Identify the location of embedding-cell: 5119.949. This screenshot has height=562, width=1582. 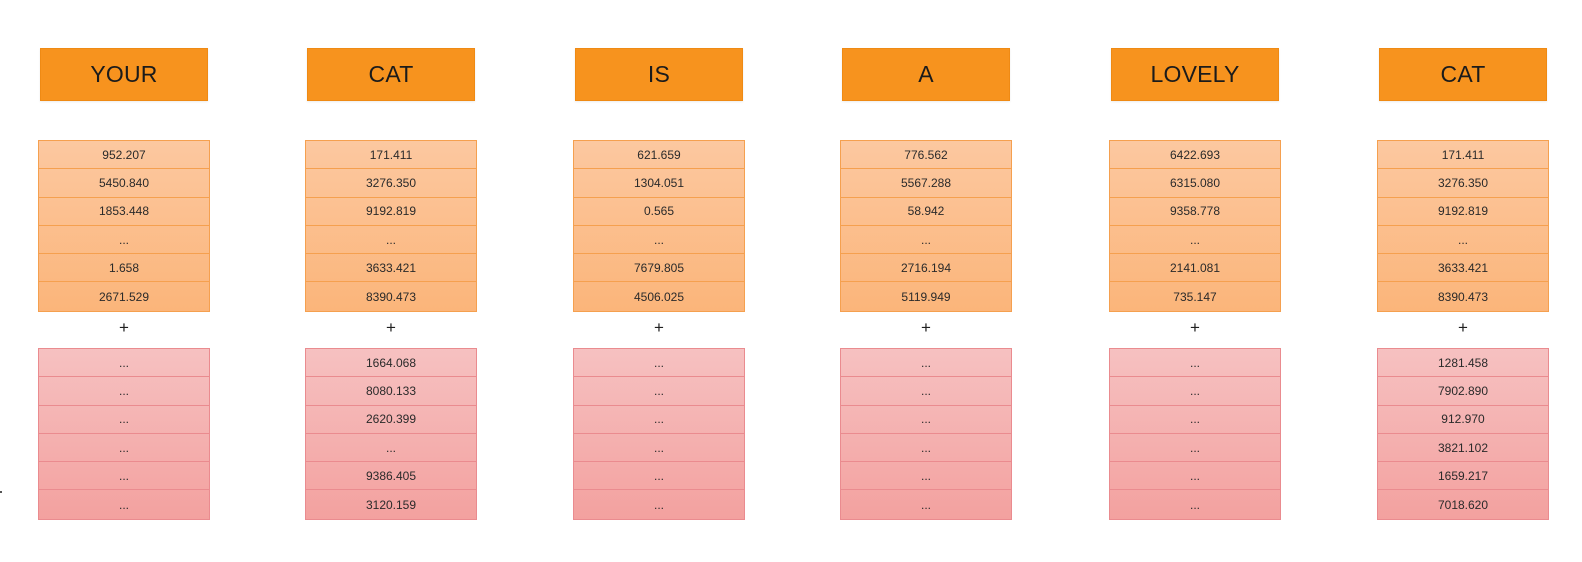
(926, 296).